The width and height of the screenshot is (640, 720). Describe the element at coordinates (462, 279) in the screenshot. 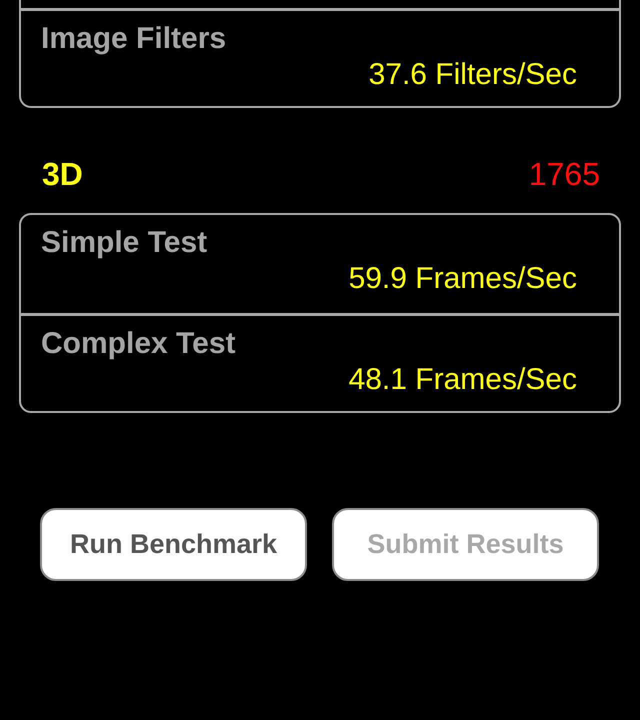

I see `test-result: 59.9 Frames/Sec` at that location.